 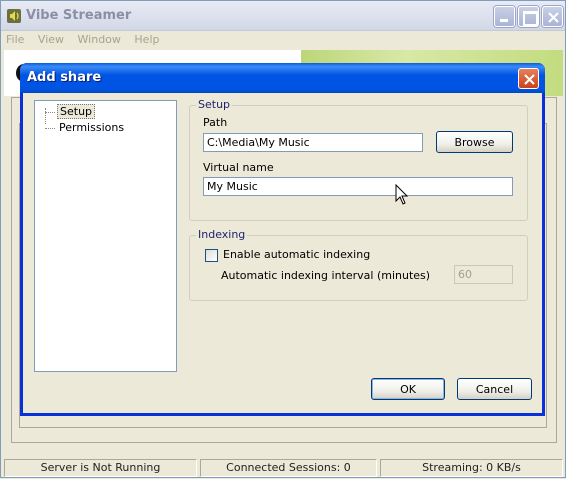 I want to click on indexing-interval-label: Automatic indexing interval (minutes), so click(x=326, y=275).